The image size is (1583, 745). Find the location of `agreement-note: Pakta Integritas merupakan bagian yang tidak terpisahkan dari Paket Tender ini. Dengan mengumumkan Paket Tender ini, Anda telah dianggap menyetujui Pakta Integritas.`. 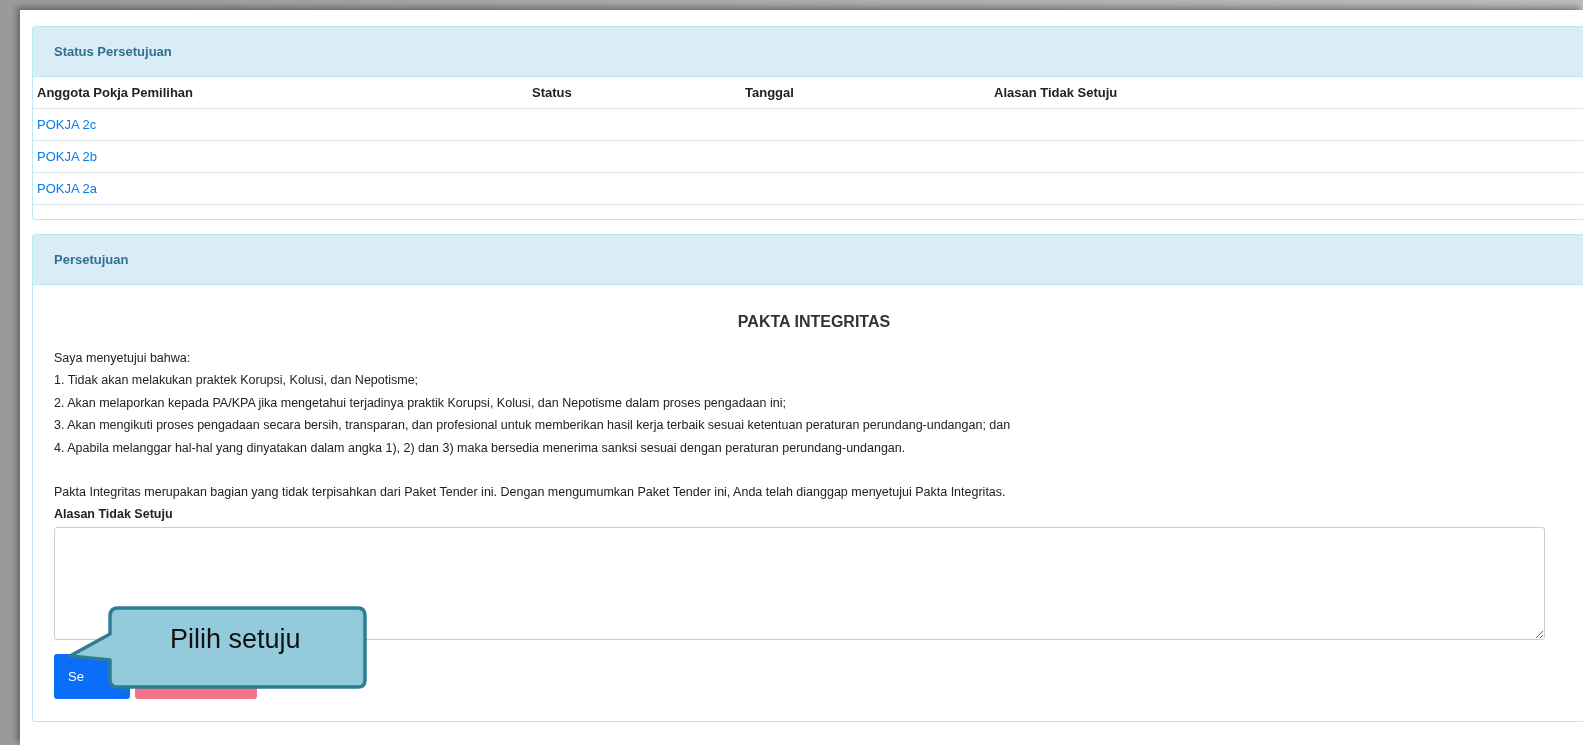

agreement-note: Pakta Integritas merupakan bagian yang tidak terpisahkan dari Paket Tender ini. Dengan mengumumkan Paket Tender ini, Anda telah dianggap menyetujui Pakta Integritas. is located at coordinates (530, 493).